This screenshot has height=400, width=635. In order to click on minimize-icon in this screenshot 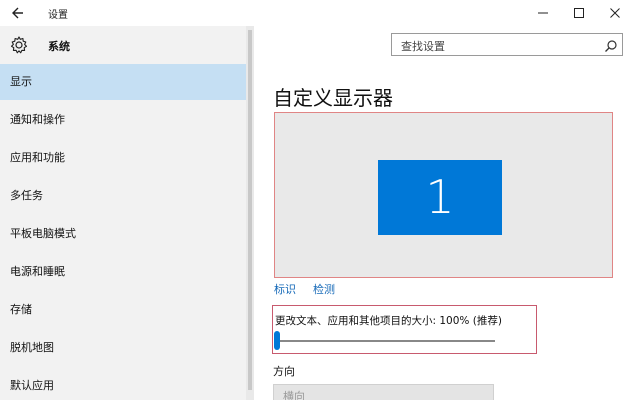, I will do `click(543, 13)`.